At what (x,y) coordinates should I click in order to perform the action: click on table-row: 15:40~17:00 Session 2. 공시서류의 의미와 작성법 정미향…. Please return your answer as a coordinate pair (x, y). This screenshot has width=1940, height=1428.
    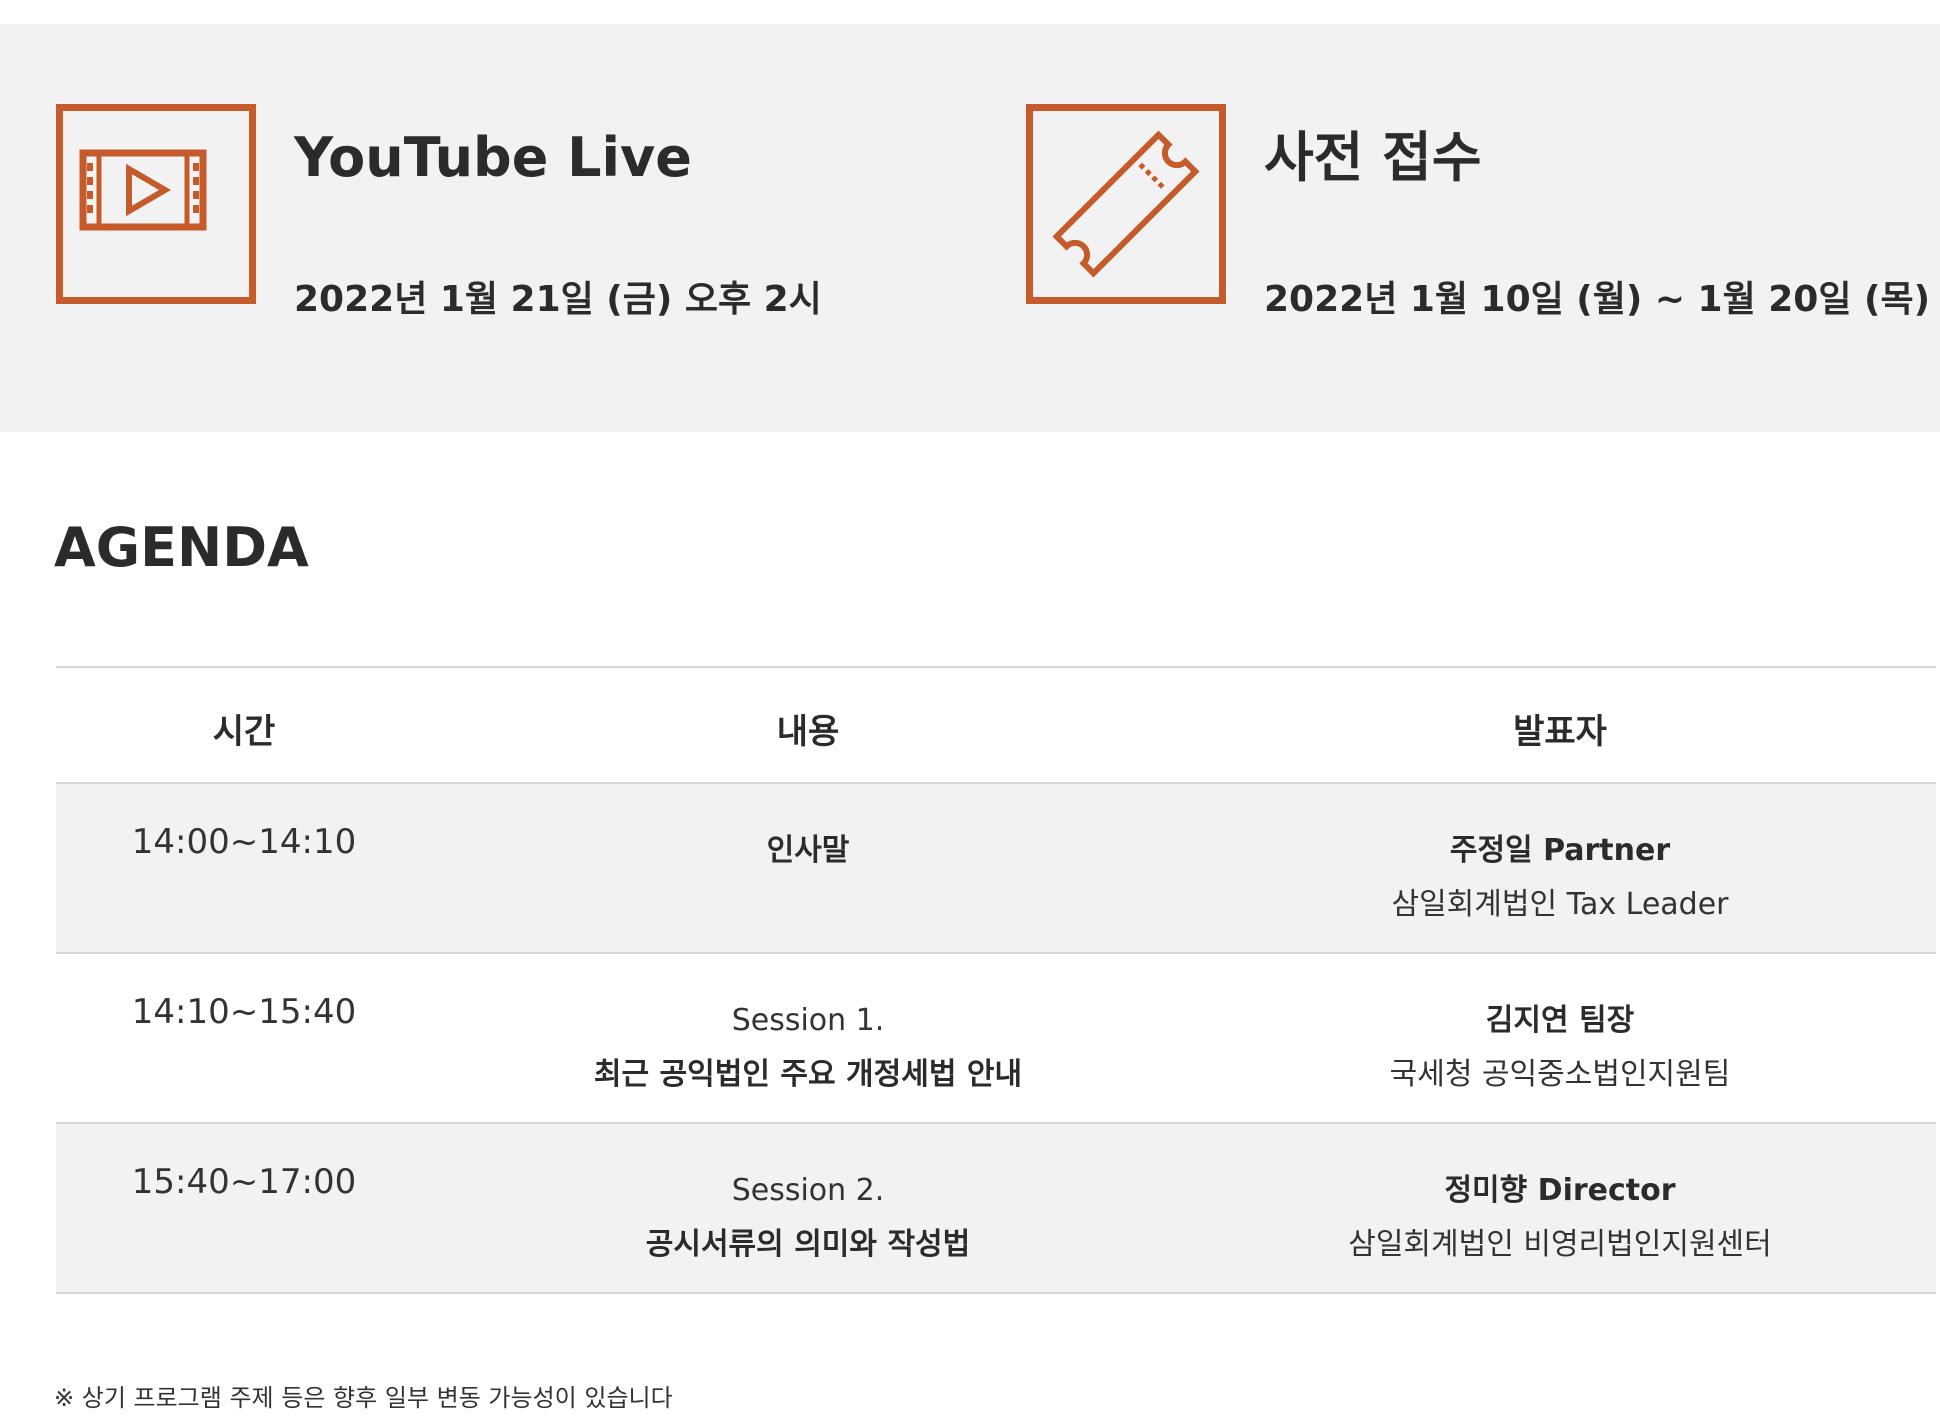
    Looking at the image, I should click on (996, 1209).